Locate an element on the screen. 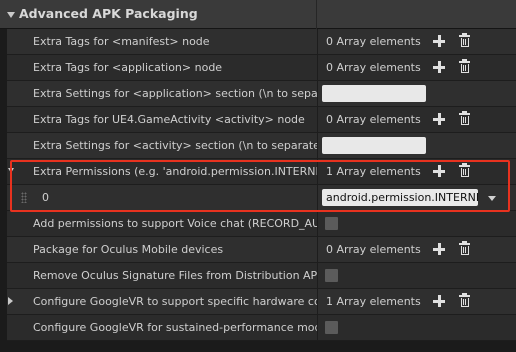  element-index: 0 is located at coordinates (45, 197).